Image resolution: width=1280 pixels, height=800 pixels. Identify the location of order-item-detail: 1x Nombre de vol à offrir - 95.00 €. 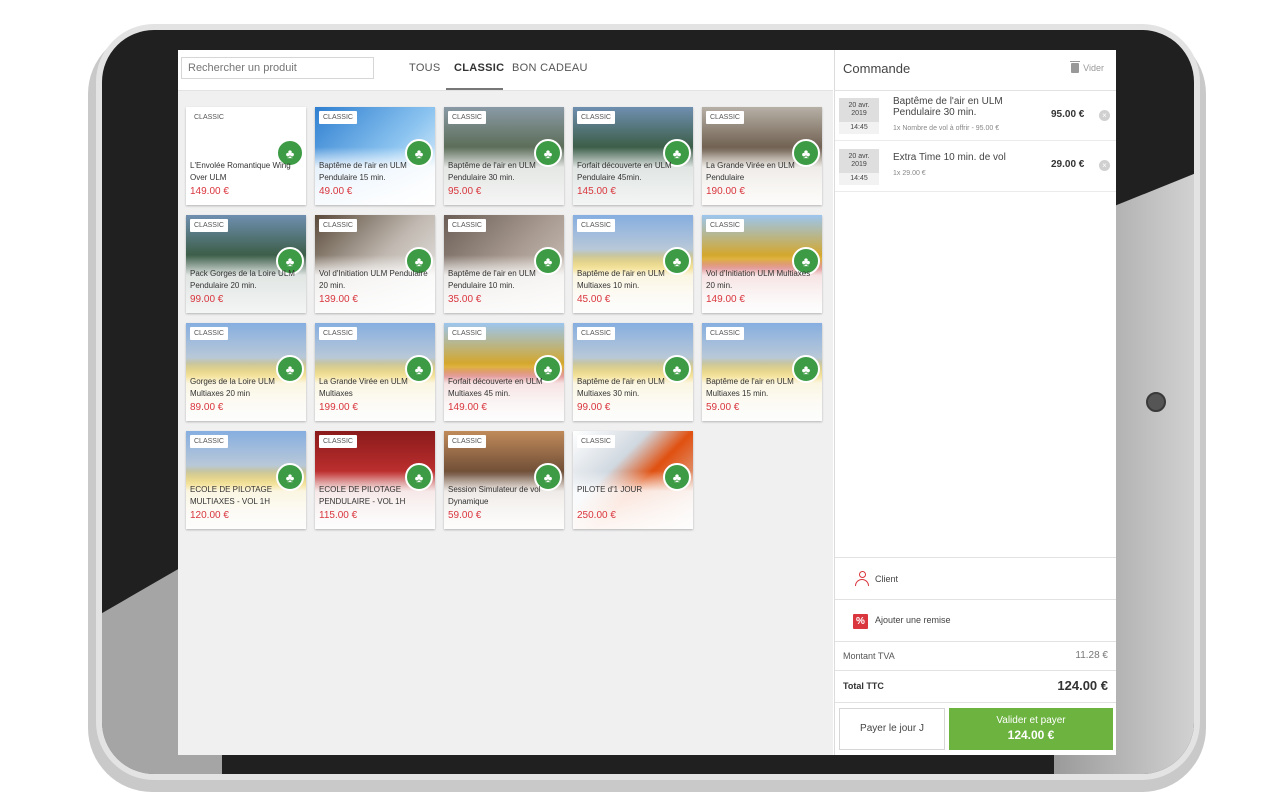
(946, 128).